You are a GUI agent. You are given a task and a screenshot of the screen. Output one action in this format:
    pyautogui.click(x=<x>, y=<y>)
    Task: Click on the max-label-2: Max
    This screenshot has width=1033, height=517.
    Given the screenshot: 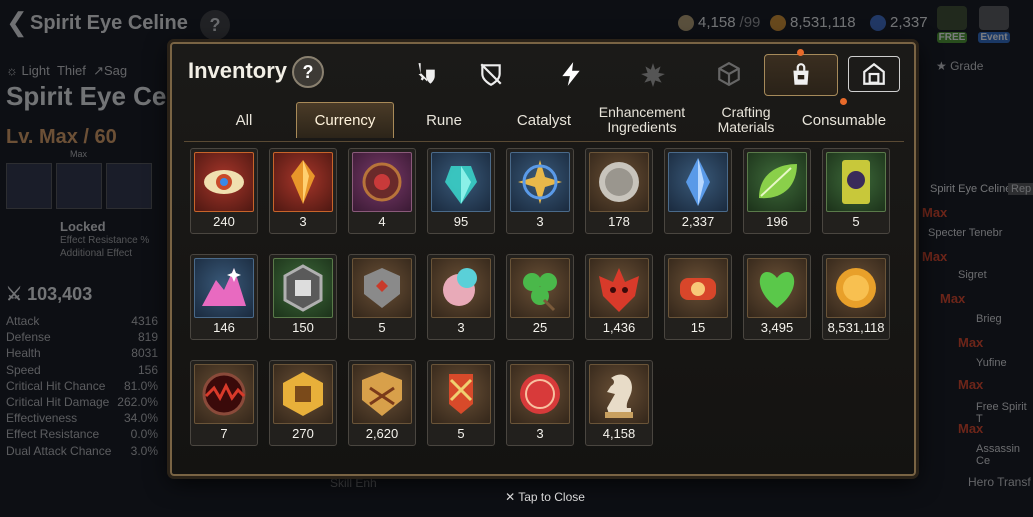 What is the action you would take?
    pyautogui.click(x=935, y=256)
    